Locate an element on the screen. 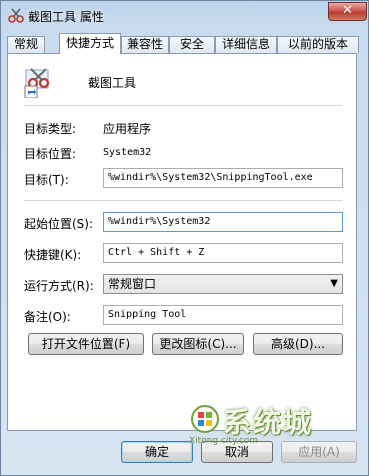 The image size is (369, 476). run-label: 运行方式(R): is located at coordinates (59, 286).